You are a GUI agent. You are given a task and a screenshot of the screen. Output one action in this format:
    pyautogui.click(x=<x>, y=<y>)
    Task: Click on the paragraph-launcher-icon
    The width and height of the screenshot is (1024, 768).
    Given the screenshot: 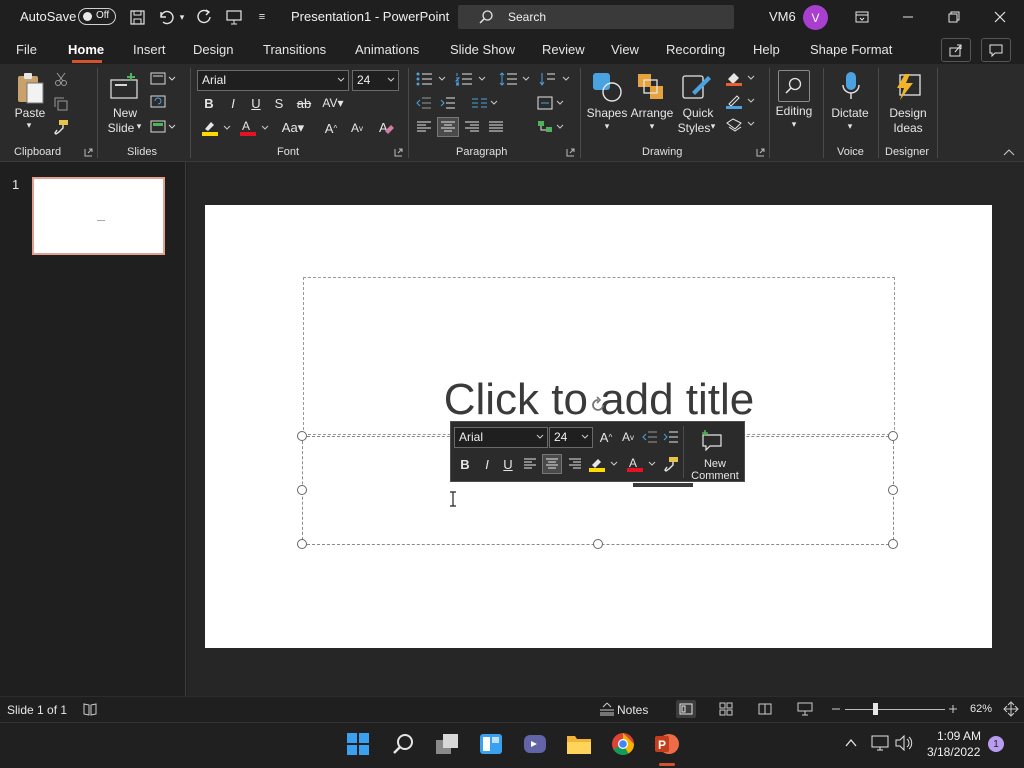 What is the action you would take?
    pyautogui.click(x=570, y=152)
    